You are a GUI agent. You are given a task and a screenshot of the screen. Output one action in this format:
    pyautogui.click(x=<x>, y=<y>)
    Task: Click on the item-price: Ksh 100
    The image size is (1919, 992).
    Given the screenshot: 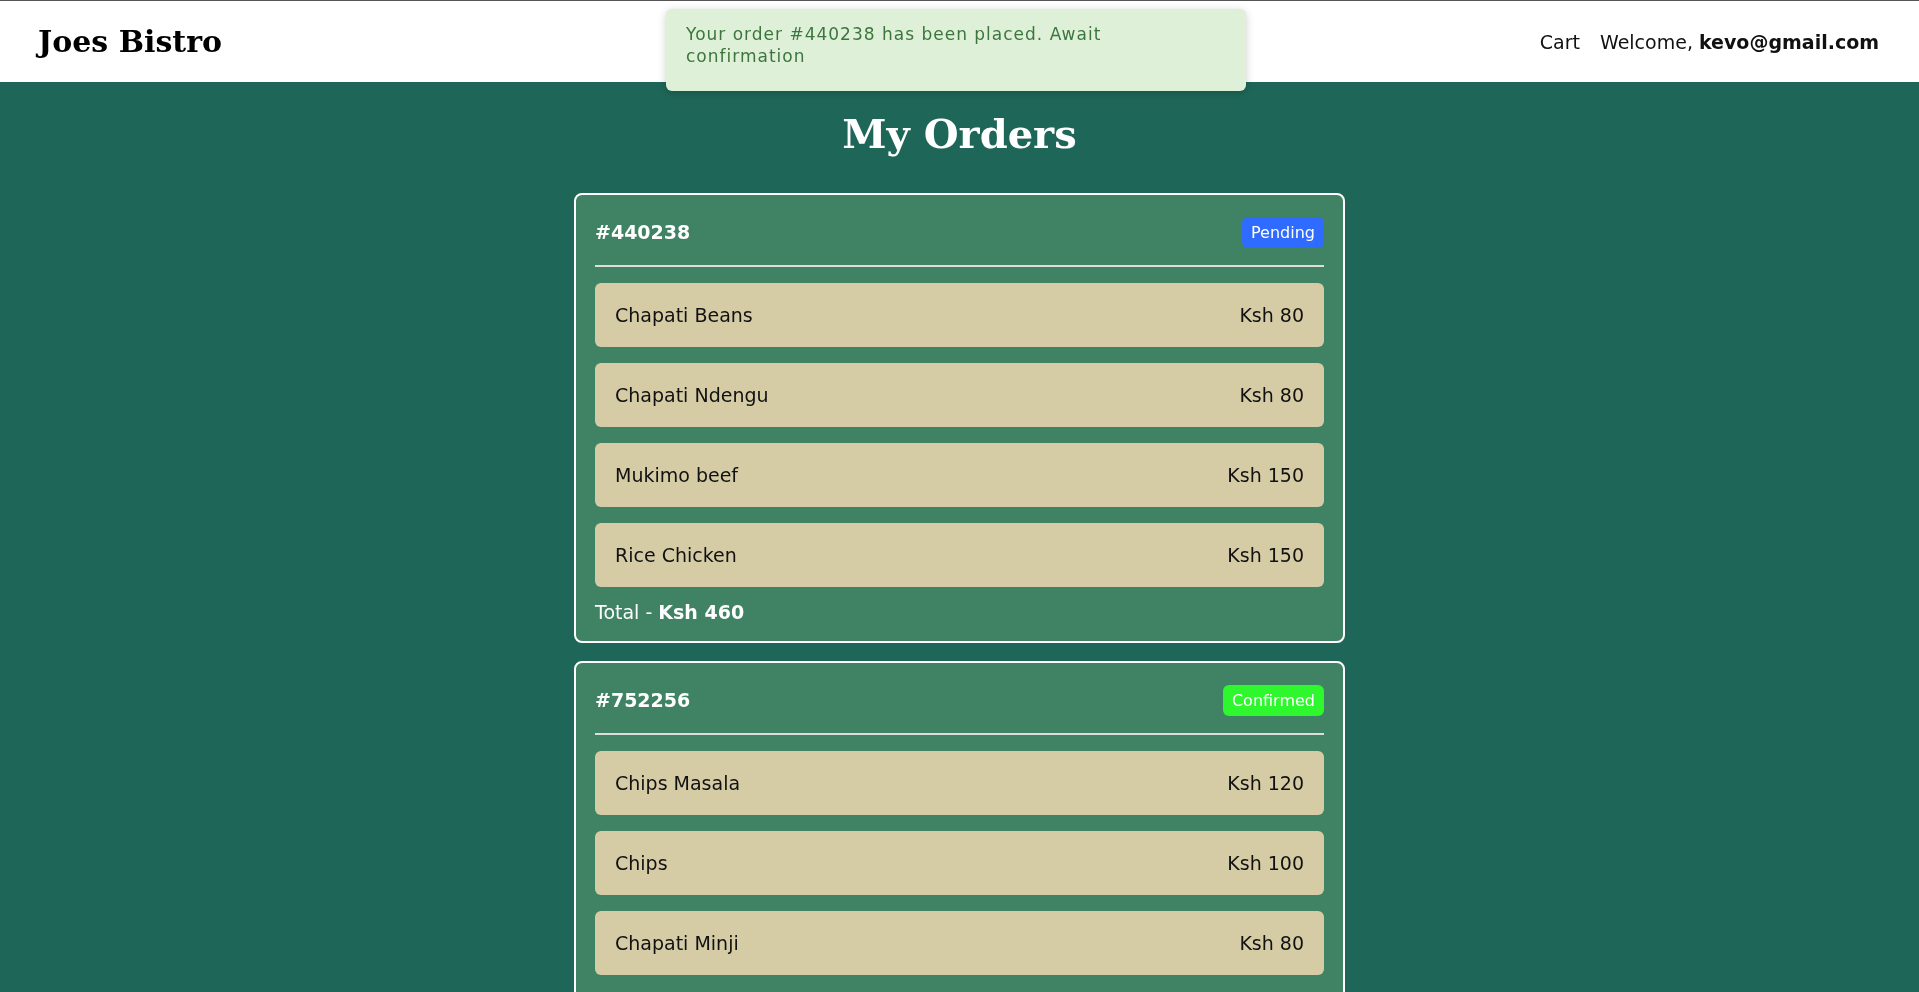 What is the action you would take?
    pyautogui.click(x=1265, y=863)
    